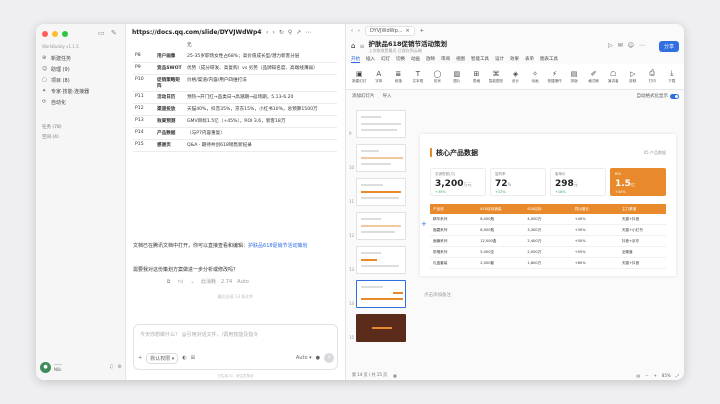 The width and height of the screenshot is (720, 404). What do you see at coordinates (574, 77) in the screenshot?
I see `ribbon-button: ▤ 排版` at bounding box center [574, 77].